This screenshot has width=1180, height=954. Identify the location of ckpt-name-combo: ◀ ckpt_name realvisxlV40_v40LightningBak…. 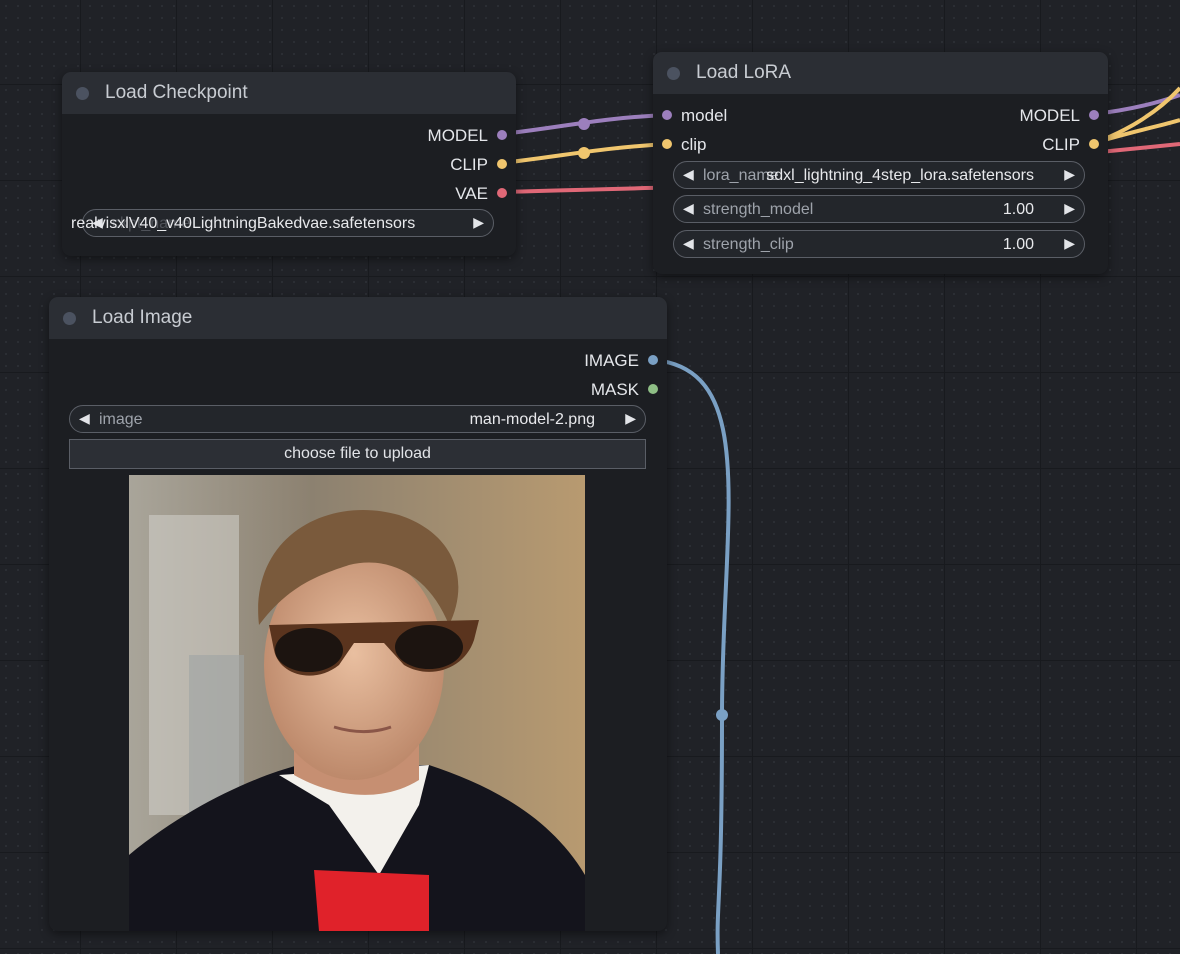
(282, 223).